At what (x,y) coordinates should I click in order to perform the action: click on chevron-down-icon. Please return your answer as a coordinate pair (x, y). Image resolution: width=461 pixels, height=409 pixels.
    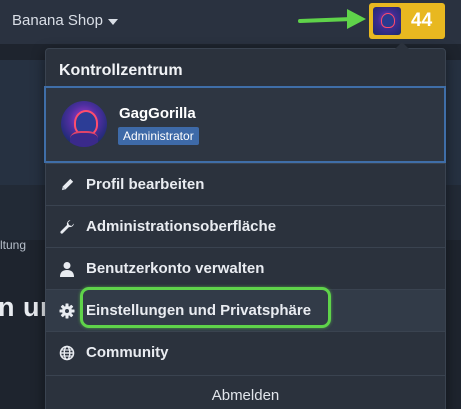
    Looking at the image, I should click on (112, 21).